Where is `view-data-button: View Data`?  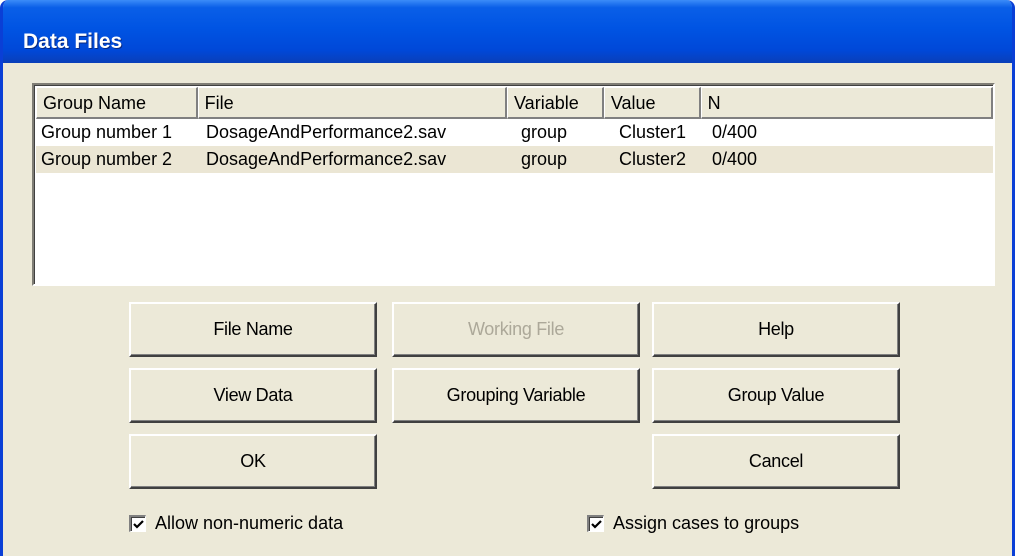 view-data-button: View Data is located at coordinates (253, 395).